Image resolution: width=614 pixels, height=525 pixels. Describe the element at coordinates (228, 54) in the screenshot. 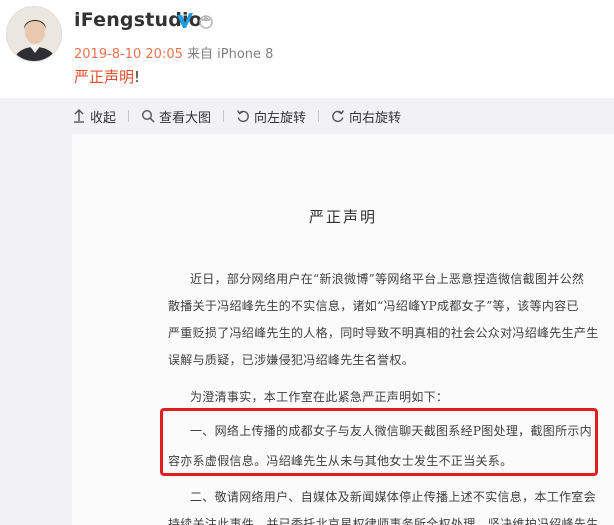

I see `post-source: 来自 iPhone 8` at that location.